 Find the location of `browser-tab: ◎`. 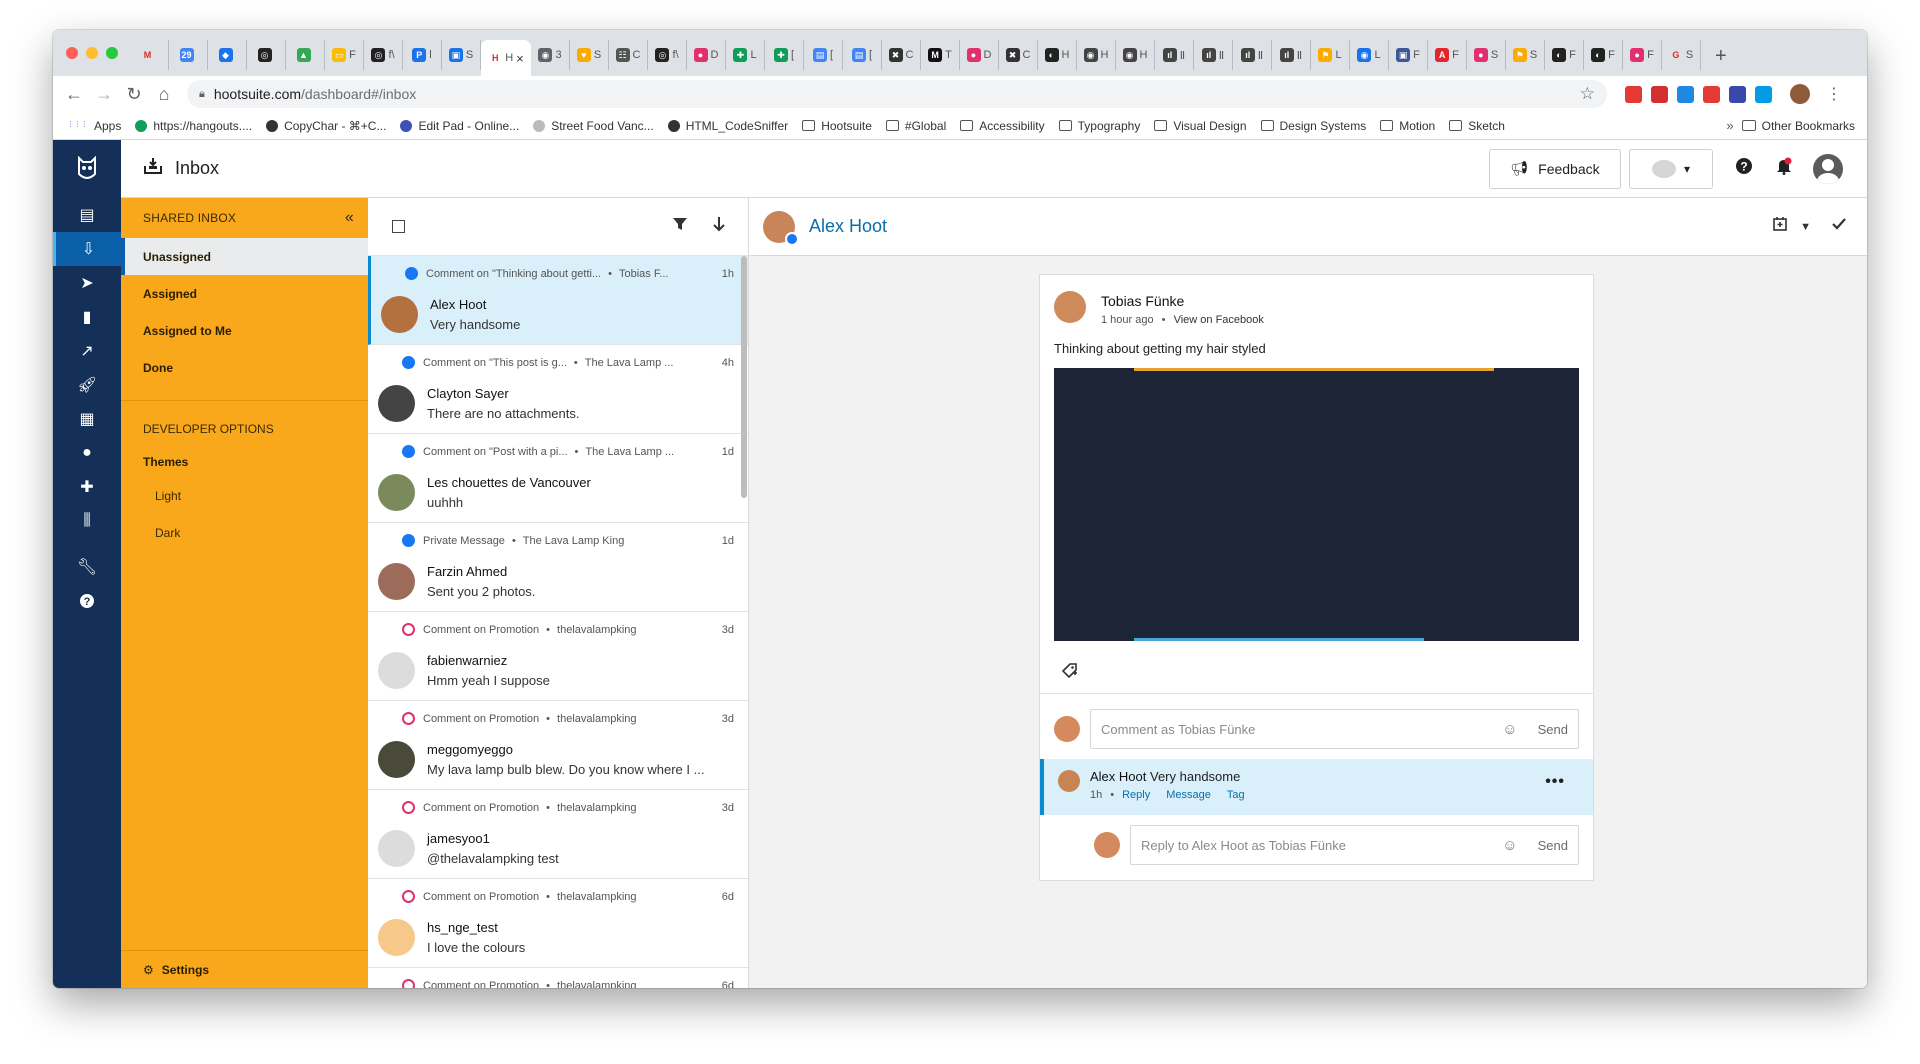

browser-tab: ◎ is located at coordinates (266, 55).